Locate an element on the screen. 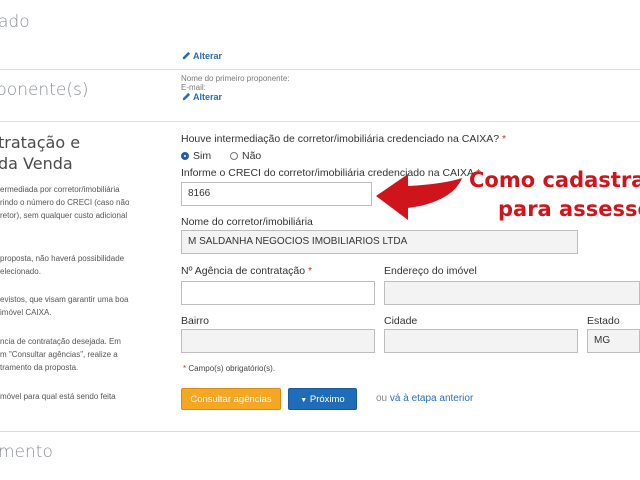 The width and height of the screenshot is (640, 480). sidebar-text: rindo o número do CRECI (caso não is located at coordinates (65, 202).